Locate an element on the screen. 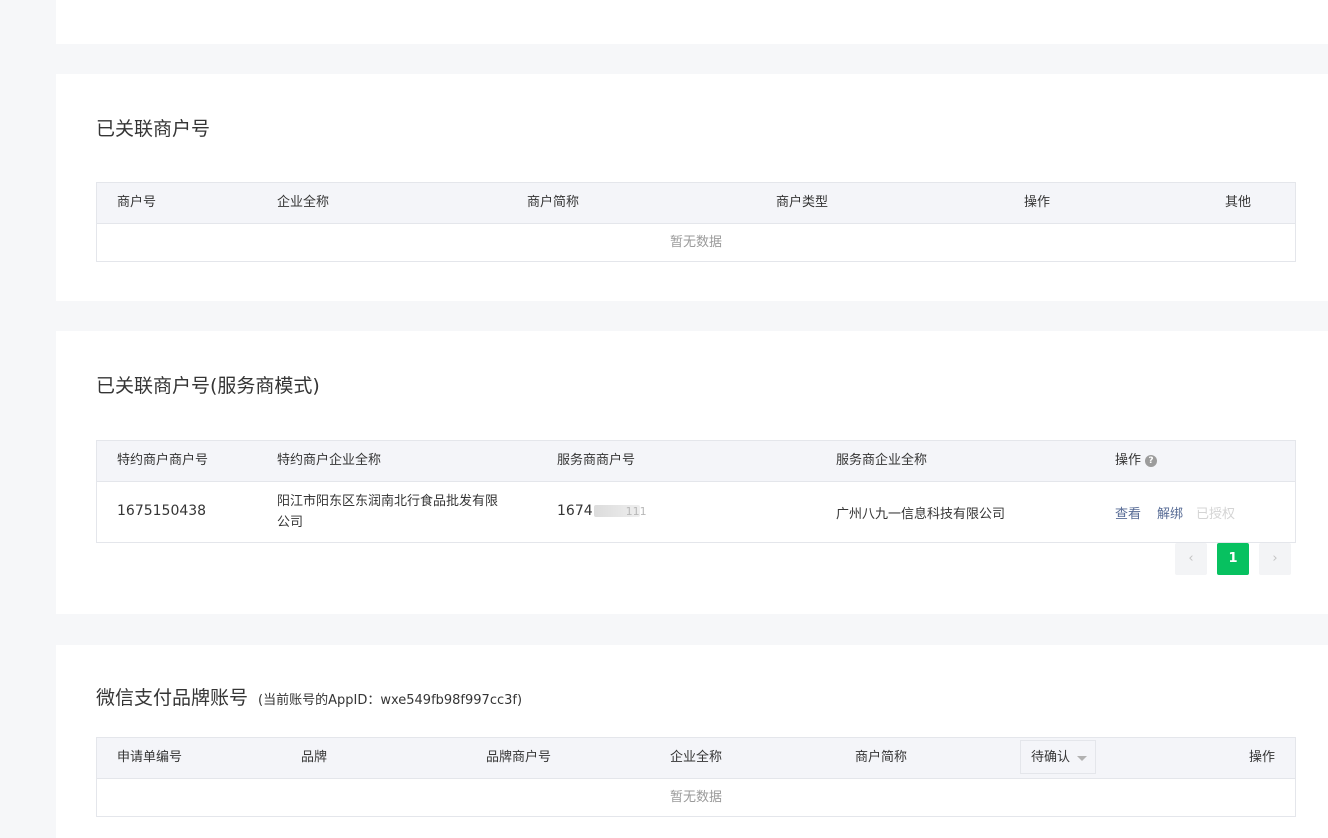 The height and width of the screenshot is (838, 1328). col-sub-company-name: 特约商户企业全称 is located at coordinates (329, 460).